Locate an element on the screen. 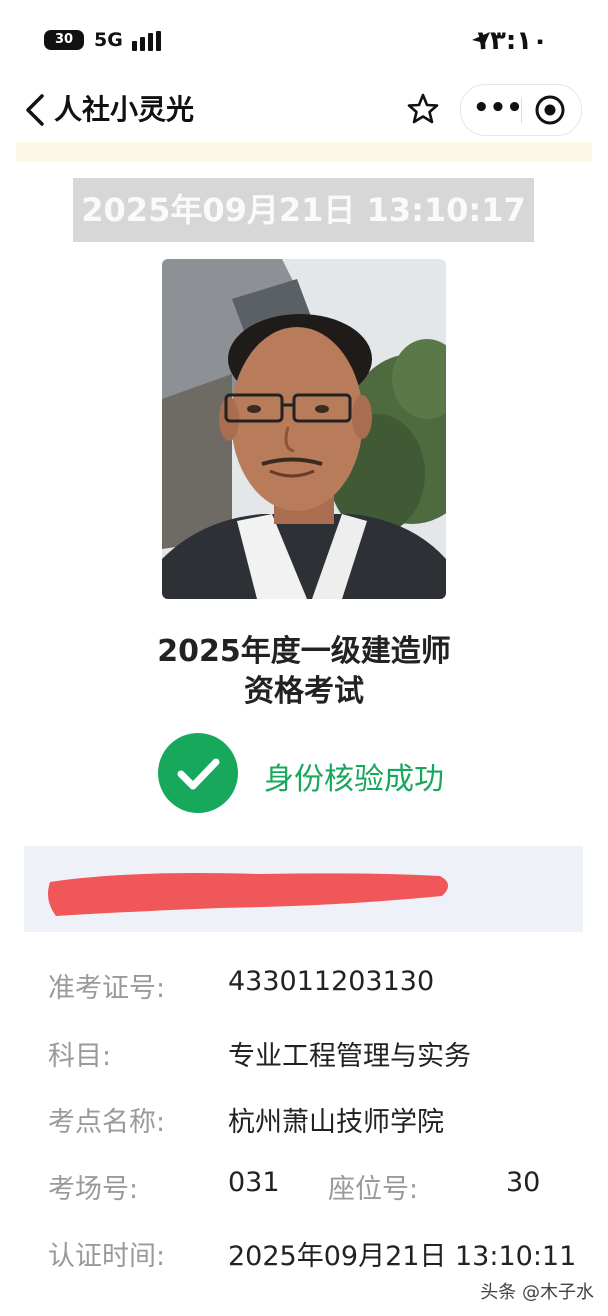 The width and height of the screenshot is (608, 1316). seat-number-value: 30 is located at coordinates (523, 1182).